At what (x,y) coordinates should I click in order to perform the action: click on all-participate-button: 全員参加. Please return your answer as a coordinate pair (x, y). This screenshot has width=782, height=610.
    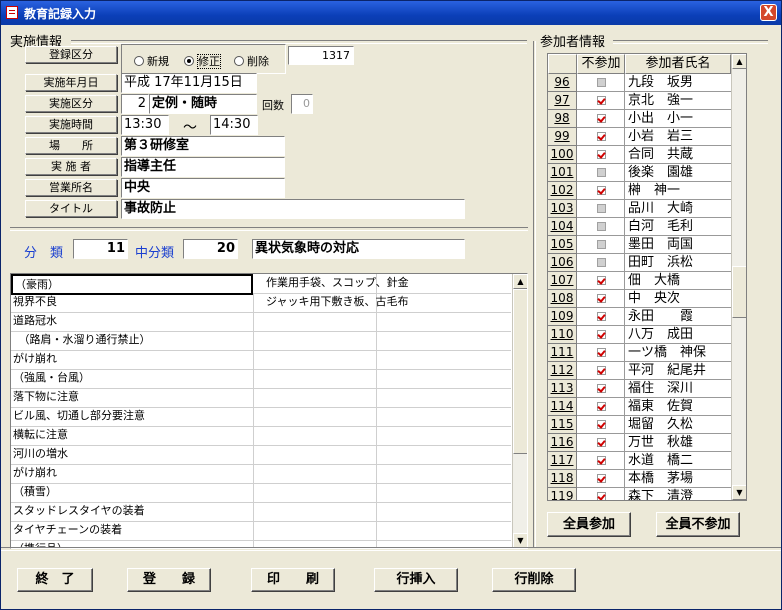
    Looking at the image, I should click on (589, 524).